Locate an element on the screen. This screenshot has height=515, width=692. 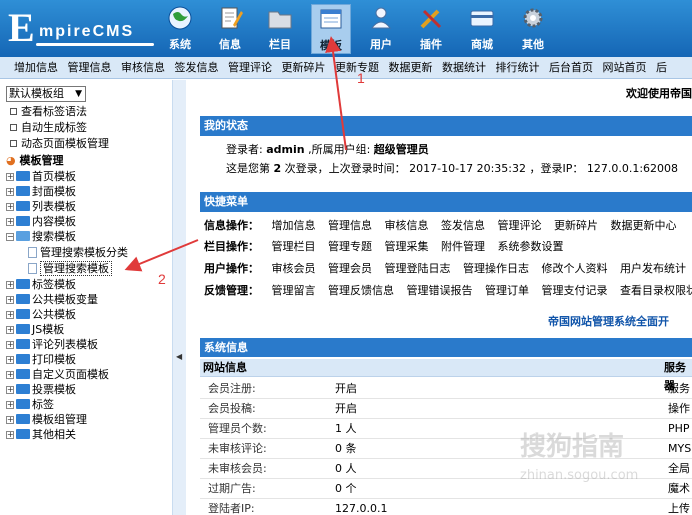
quick-link: 管理错误报告 is located at coordinates (440, 290).